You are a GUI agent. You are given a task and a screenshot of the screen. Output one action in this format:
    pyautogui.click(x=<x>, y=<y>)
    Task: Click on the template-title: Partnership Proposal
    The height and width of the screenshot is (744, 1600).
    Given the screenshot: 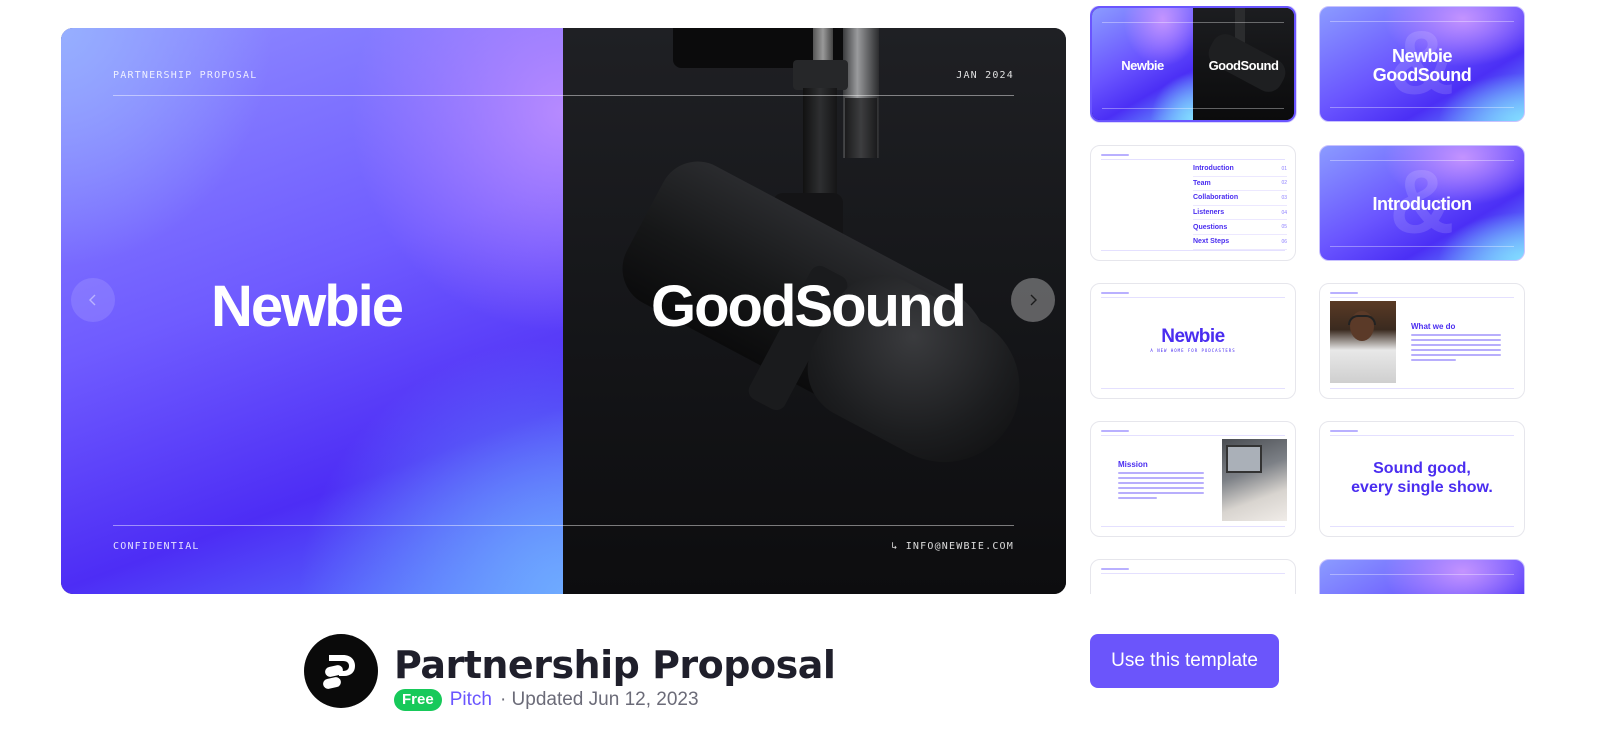 What is the action you would take?
    pyautogui.click(x=615, y=665)
    